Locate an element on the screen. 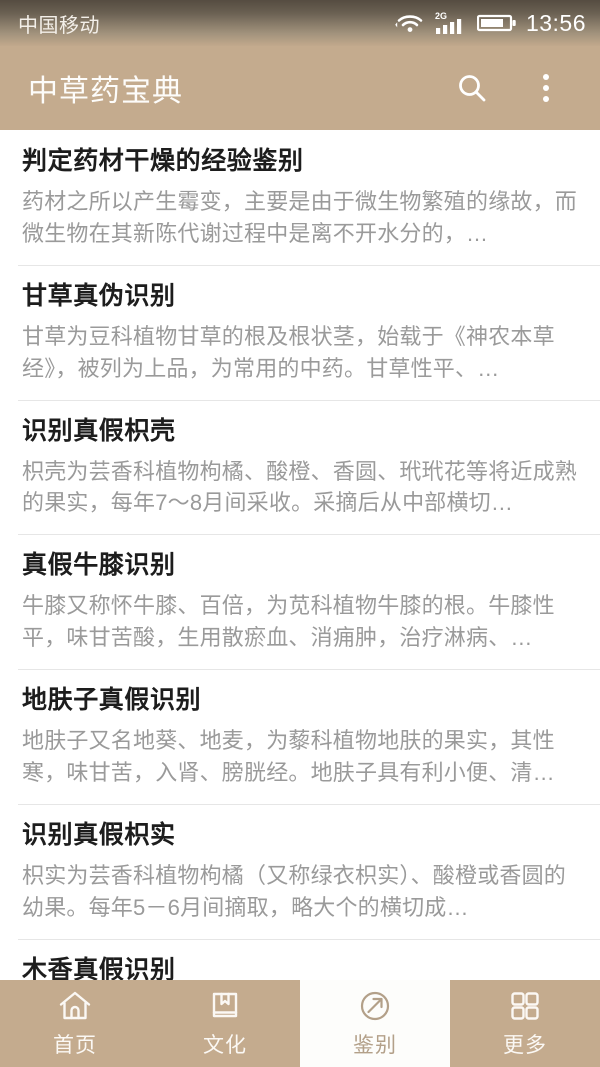 The image size is (600, 1067). status-icons: 2G 13:56 is located at coordinates (490, 23).